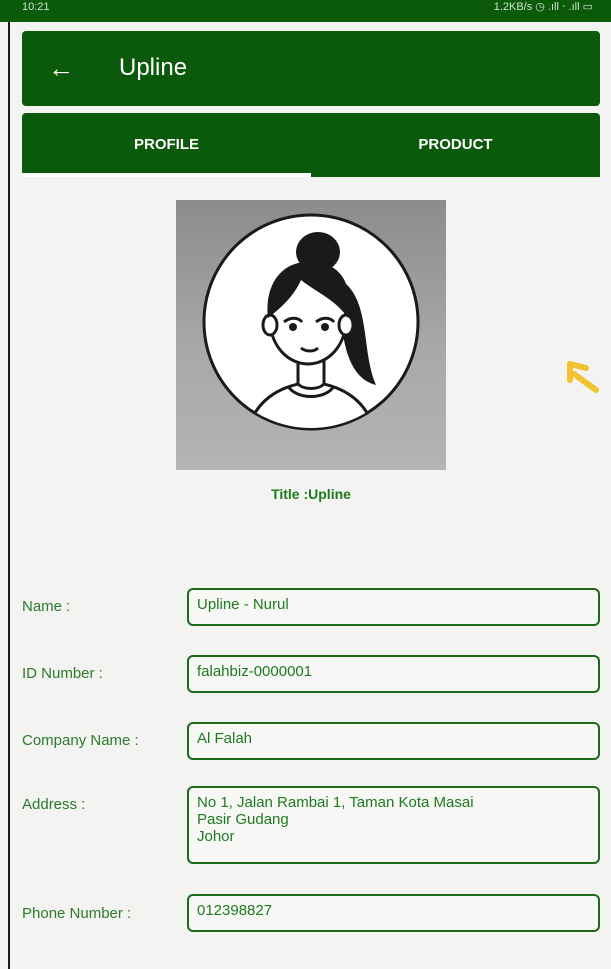 The width and height of the screenshot is (611, 969). What do you see at coordinates (54, 804) in the screenshot?
I see `address-label: Address :` at bounding box center [54, 804].